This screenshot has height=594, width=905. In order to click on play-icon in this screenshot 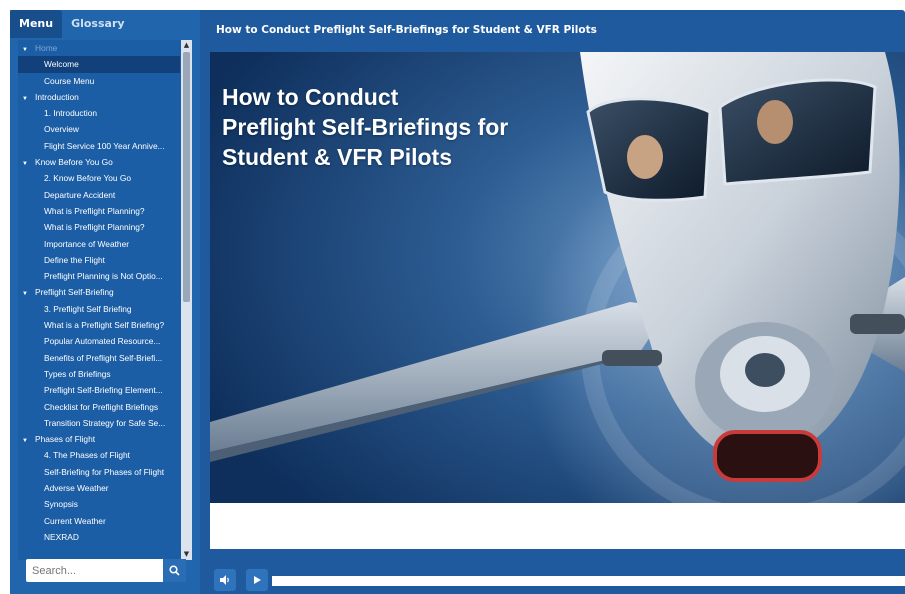, I will do `click(257, 580)`.